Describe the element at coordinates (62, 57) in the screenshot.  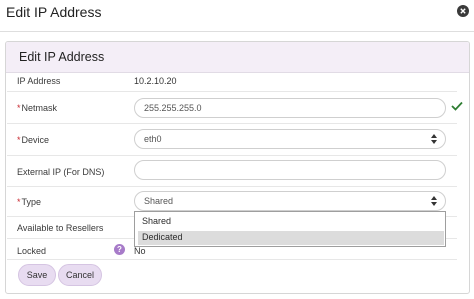
I see `panel-title: Edit IP Address` at that location.